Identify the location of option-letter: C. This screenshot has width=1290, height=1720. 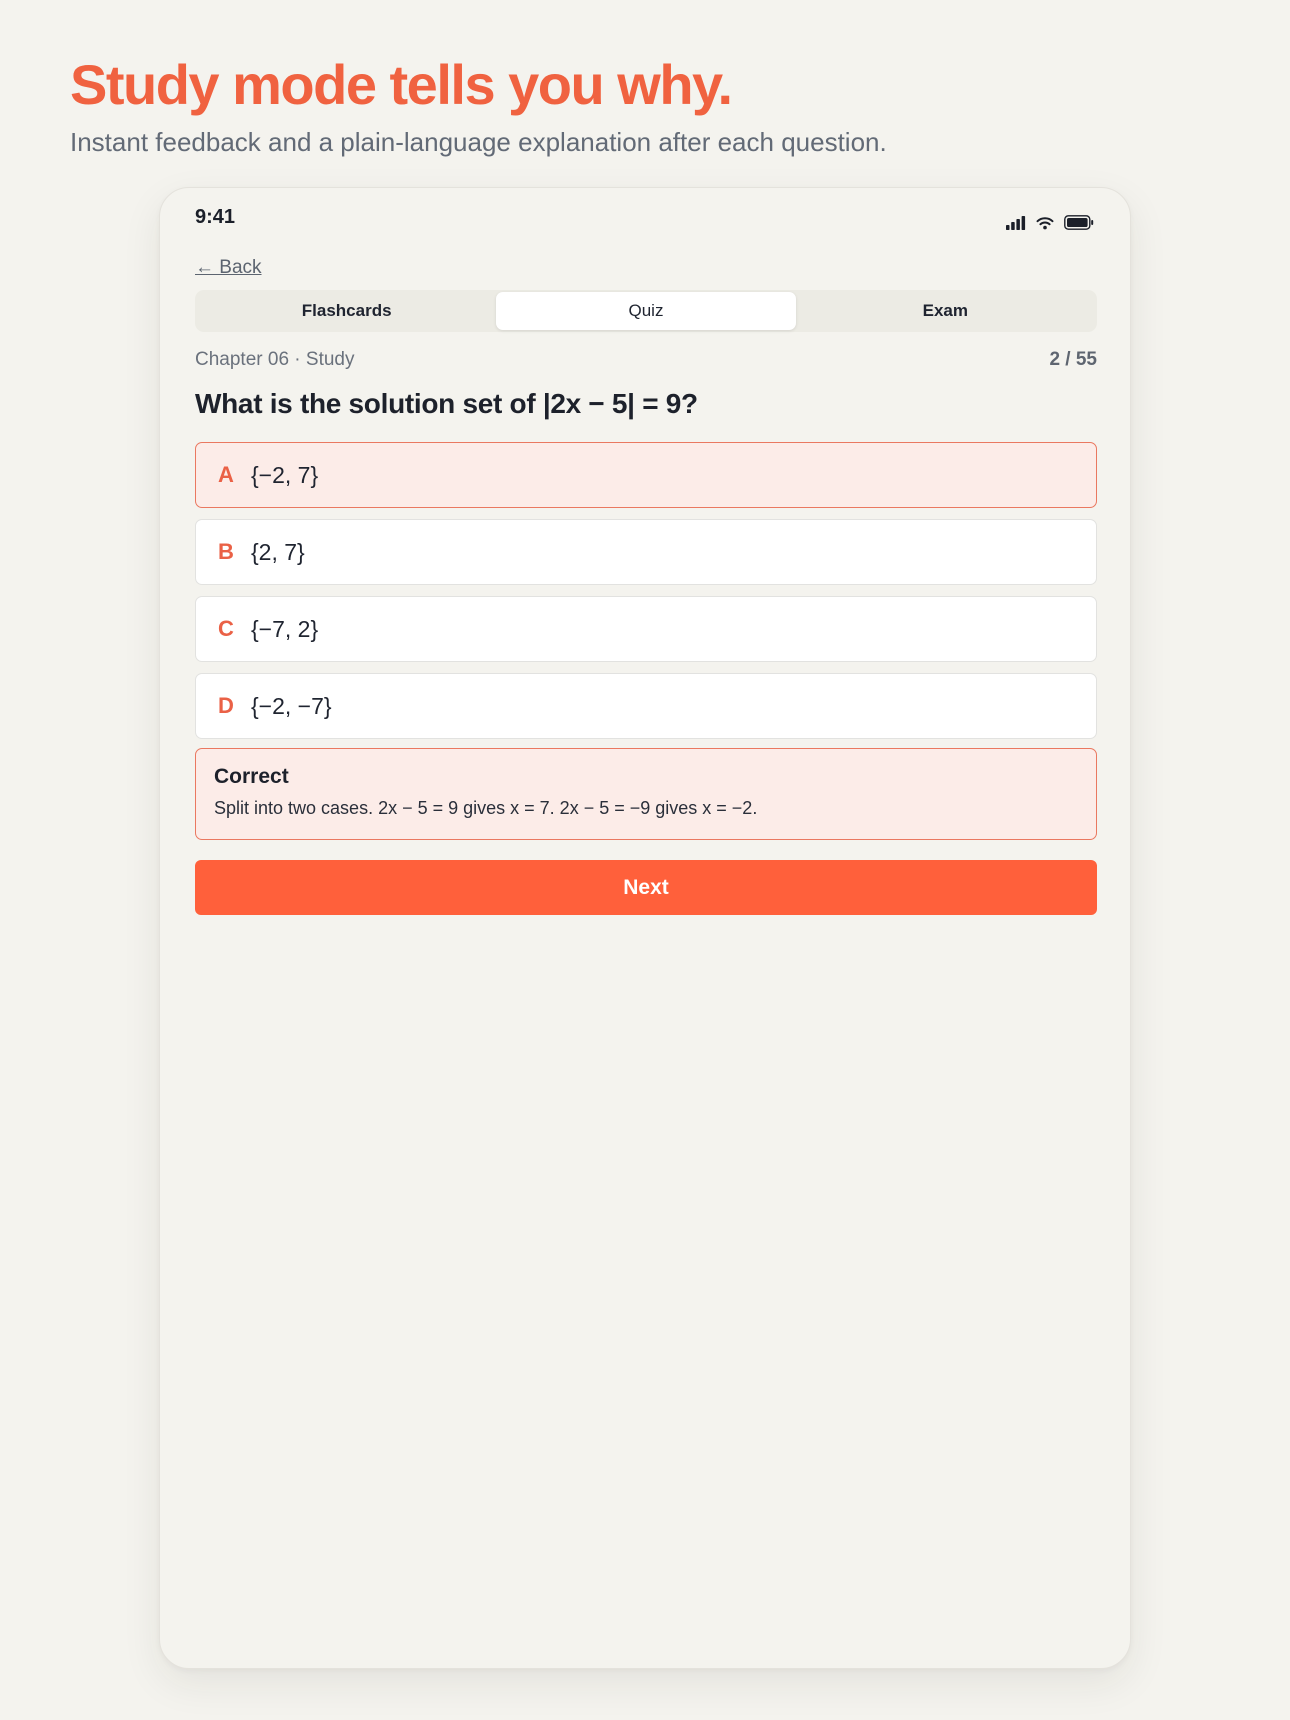
(226, 628).